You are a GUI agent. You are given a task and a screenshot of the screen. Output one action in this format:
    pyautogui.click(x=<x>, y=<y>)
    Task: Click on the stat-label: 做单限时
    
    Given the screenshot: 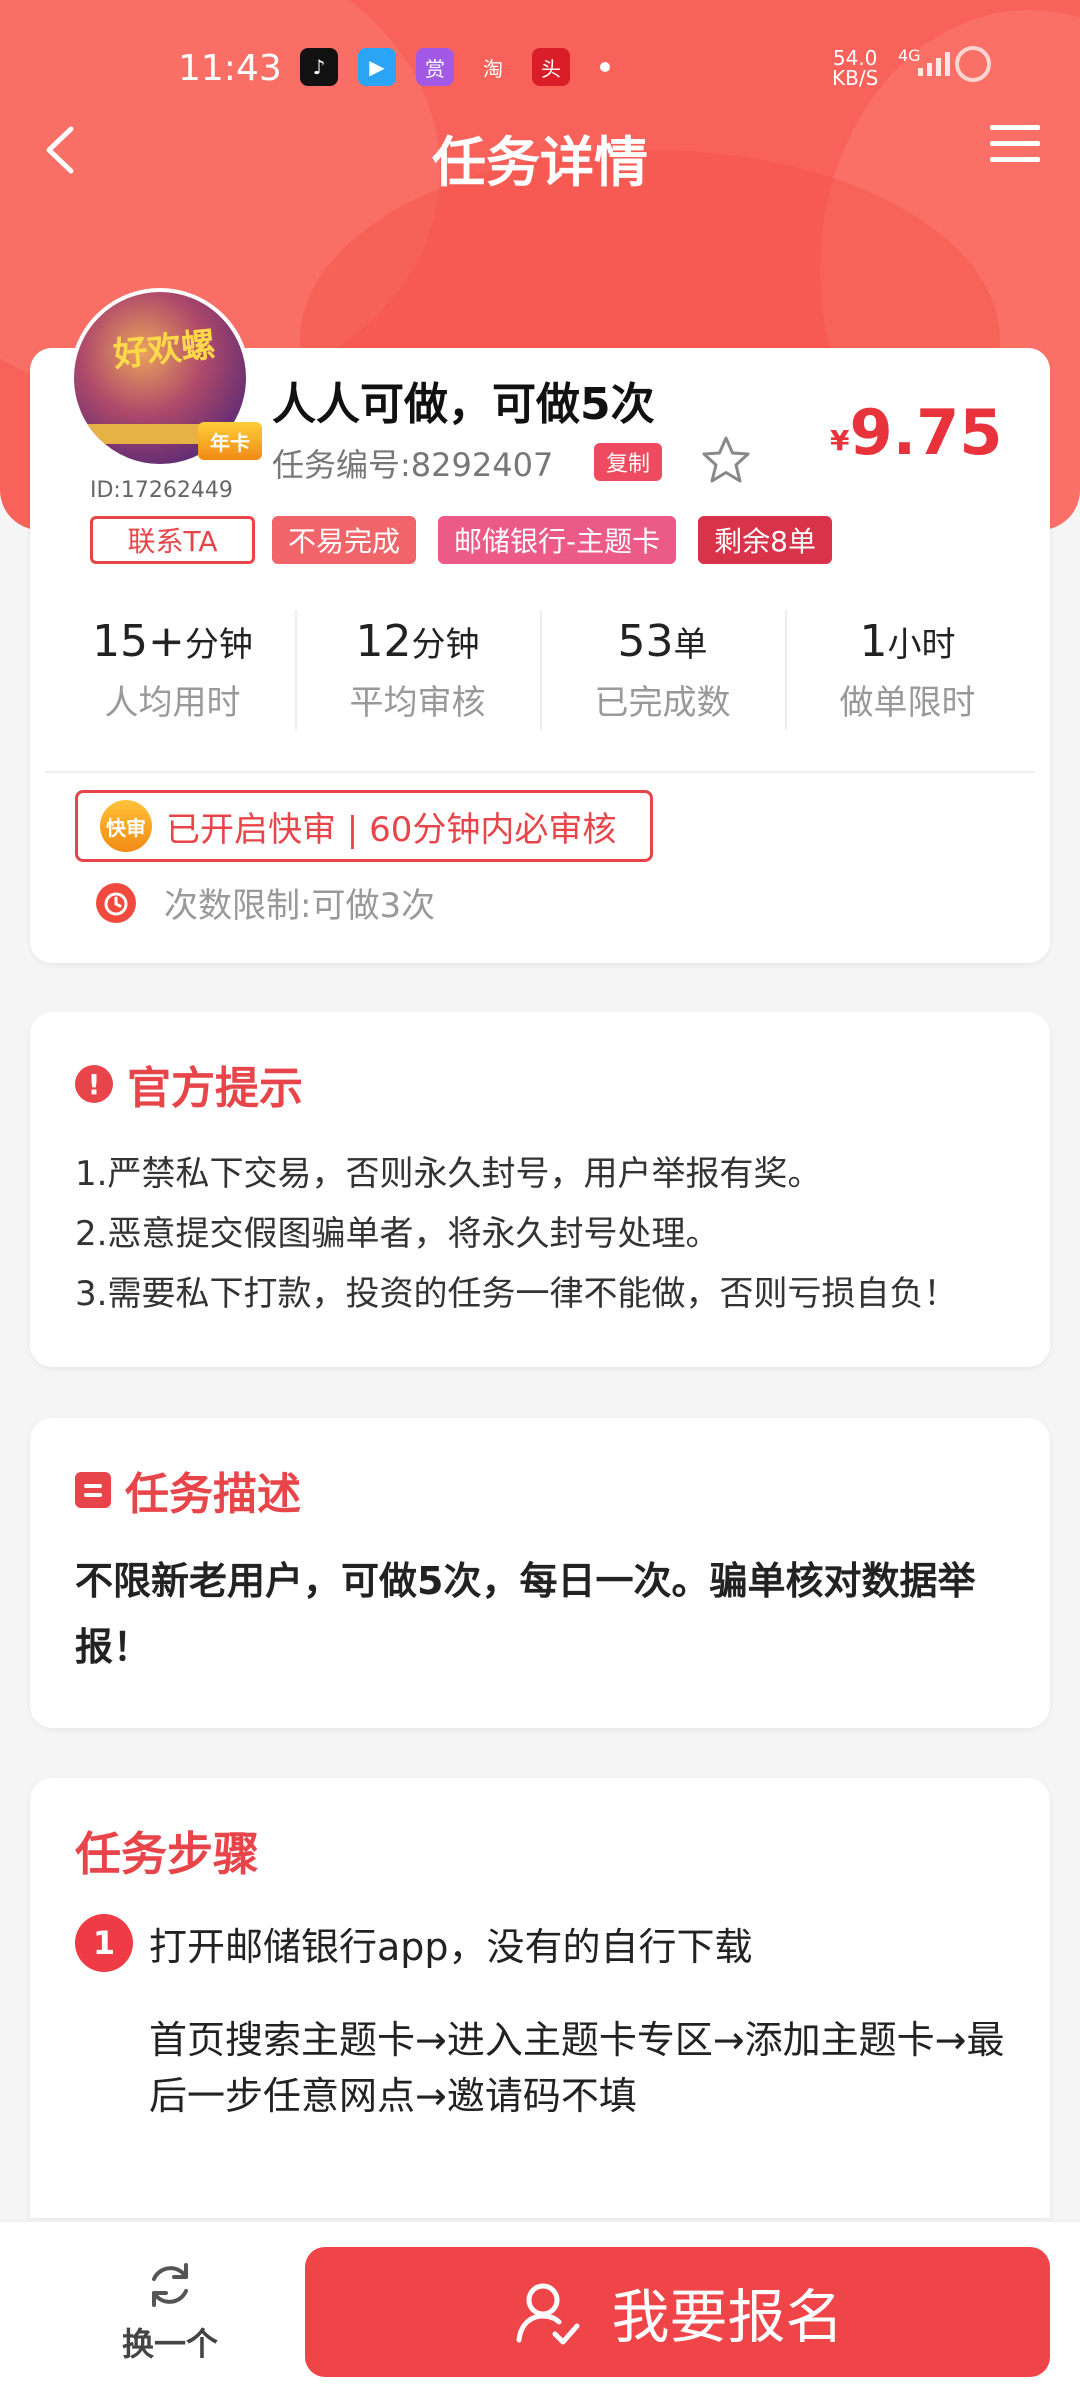 What is the action you would take?
    pyautogui.click(x=907, y=703)
    